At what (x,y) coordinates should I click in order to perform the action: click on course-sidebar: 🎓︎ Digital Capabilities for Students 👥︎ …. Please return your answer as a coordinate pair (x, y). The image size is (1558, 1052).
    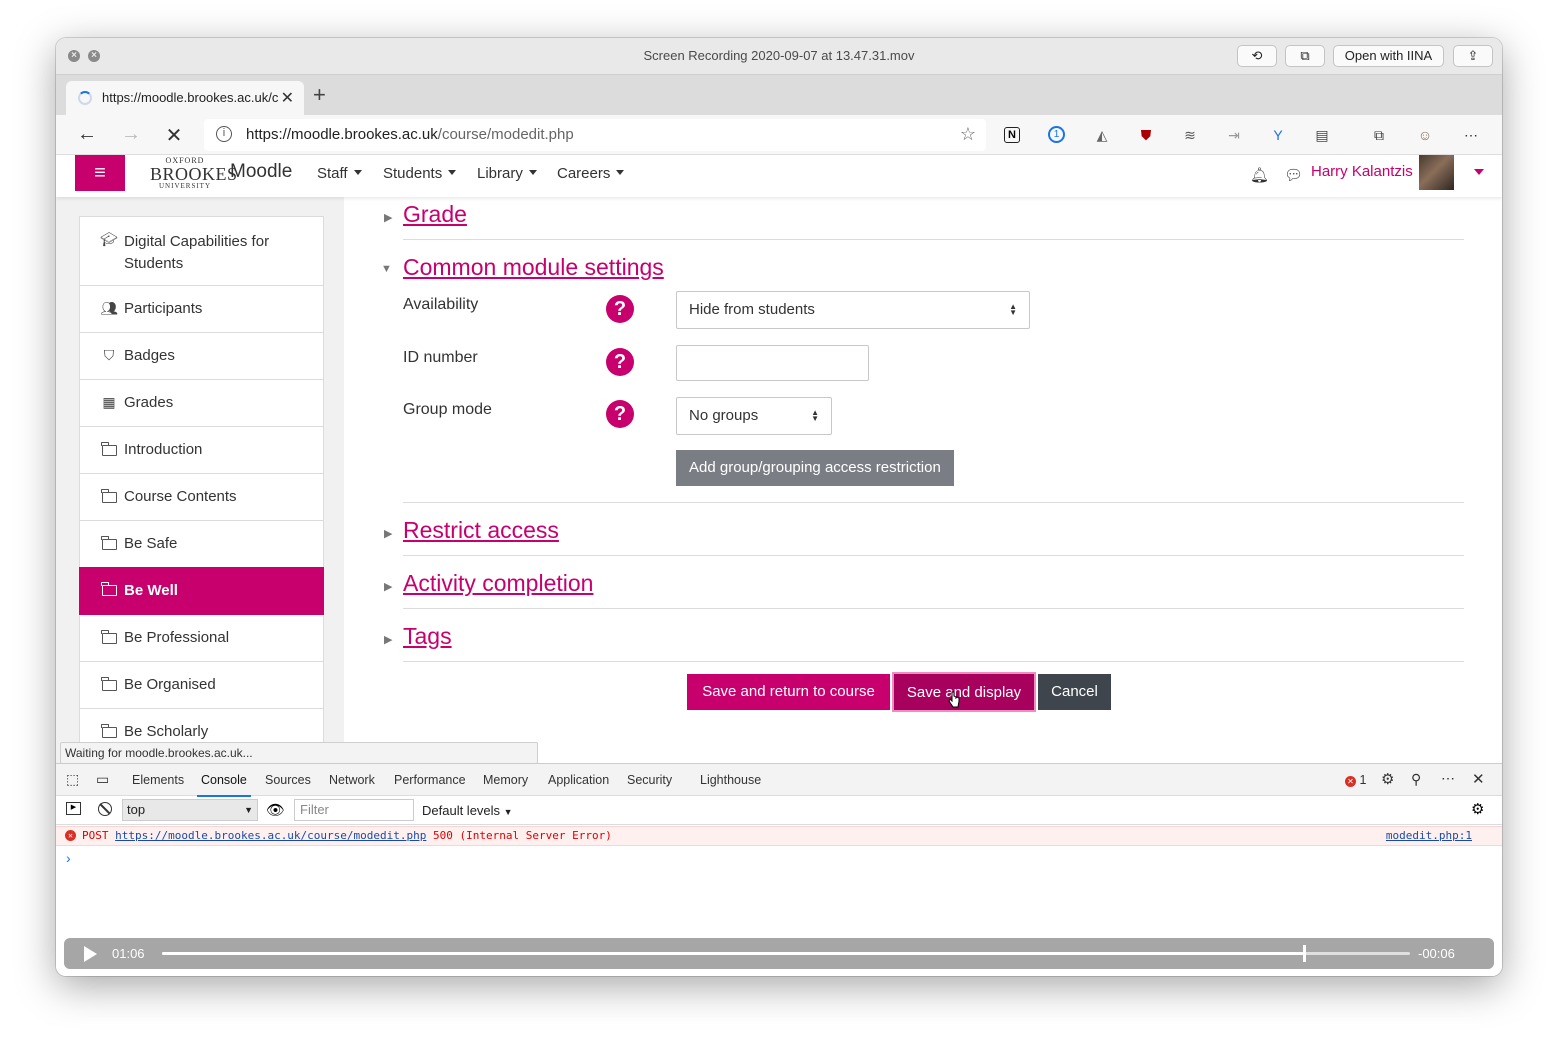
    Looking at the image, I should click on (201, 489).